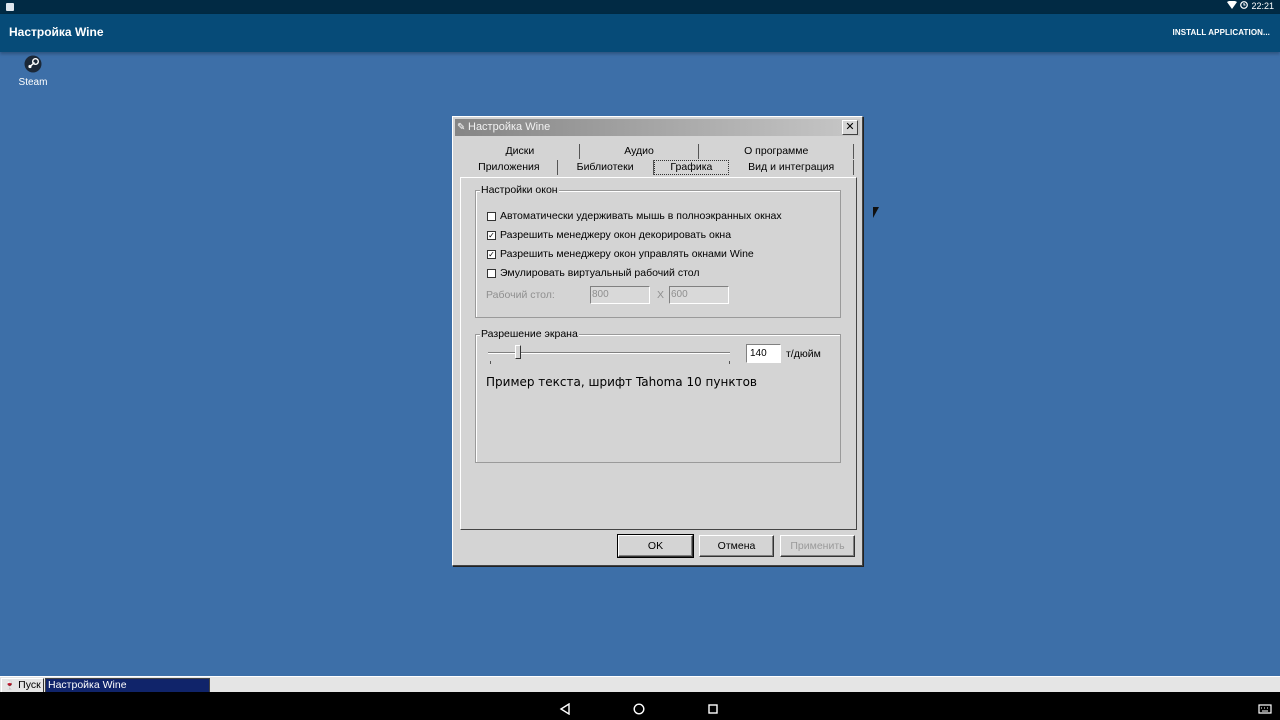  I want to click on dpi-unit-label: т/дюйм, so click(803, 354).